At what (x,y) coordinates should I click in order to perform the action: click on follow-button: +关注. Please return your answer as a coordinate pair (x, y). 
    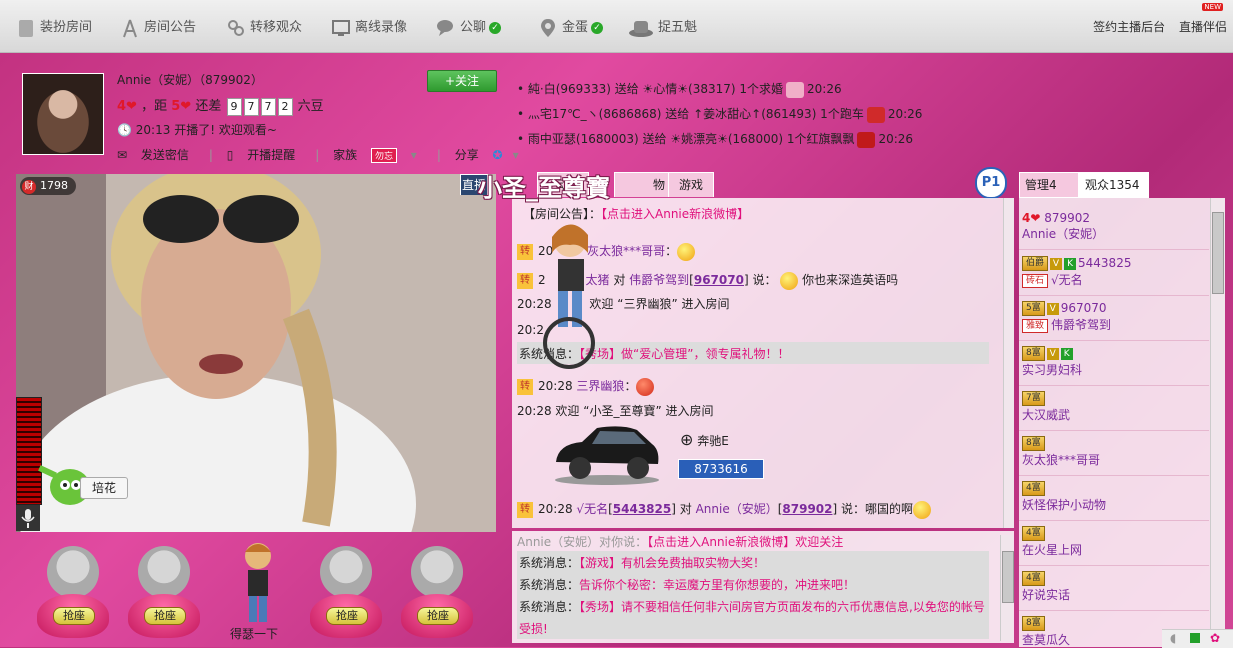
    Looking at the image, I should click on (462, 81).